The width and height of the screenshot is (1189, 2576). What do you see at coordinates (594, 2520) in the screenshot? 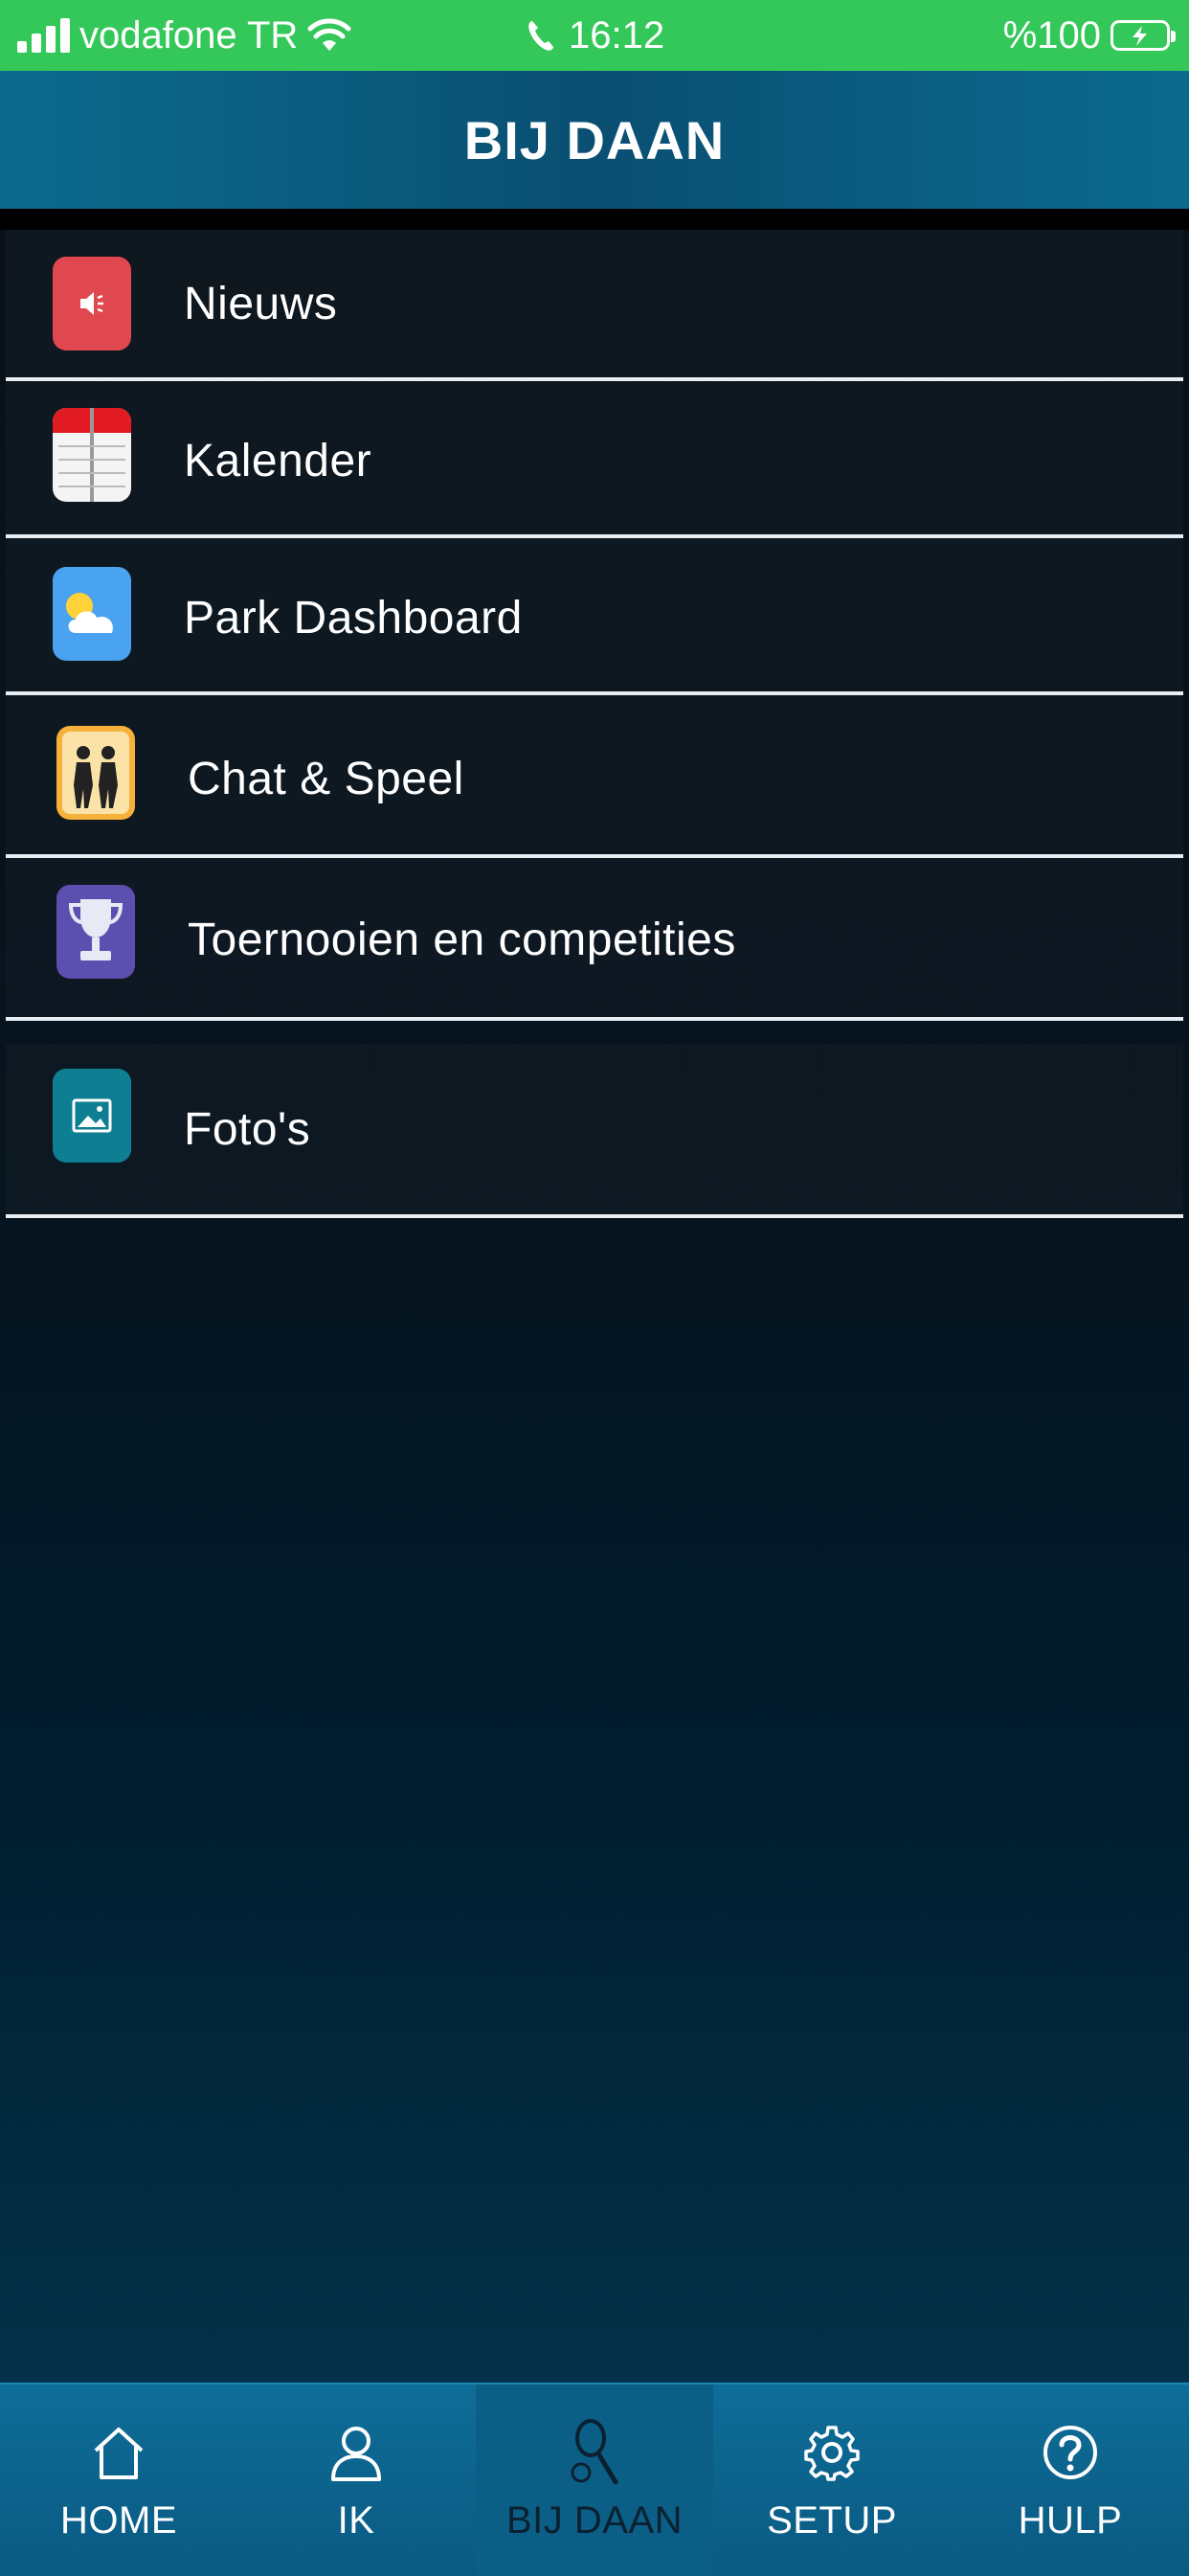
I see `tab-label: BIJ DAAN` at bounding box center [594, 2520].